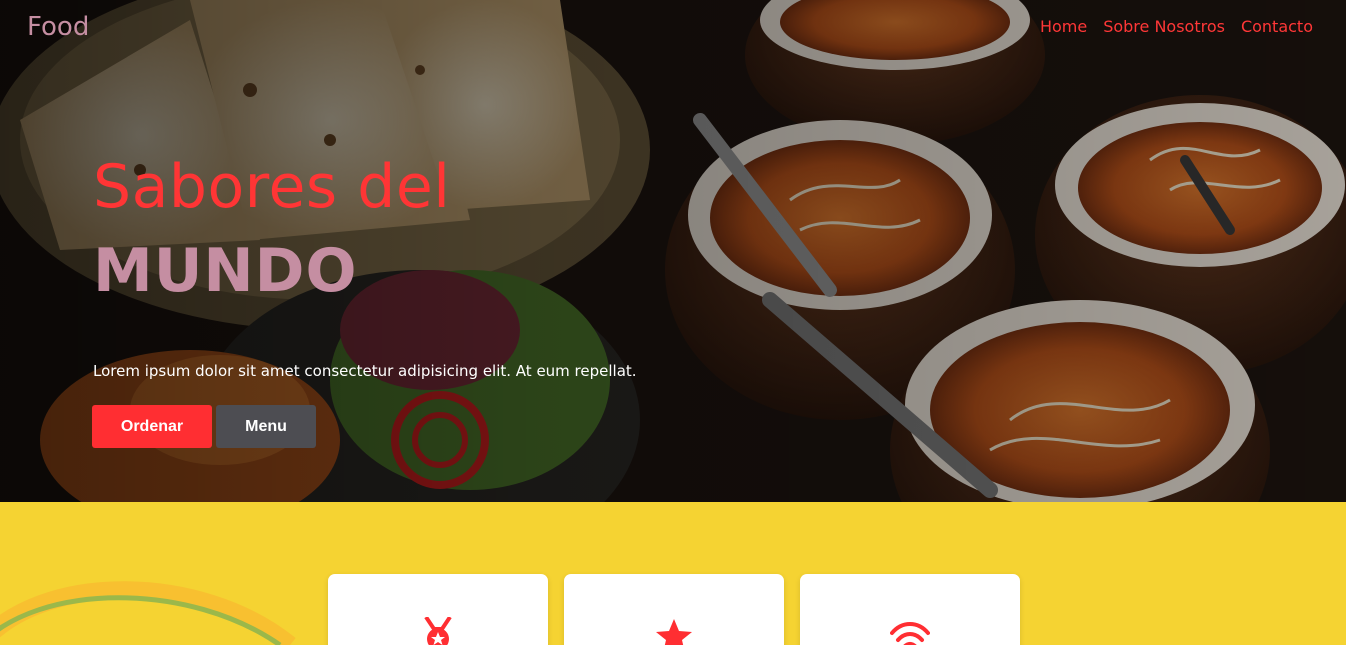  What do you see at coordinates (674, 632) in the screenshot?
I see `star-icon` at bounding box center [674, 632].